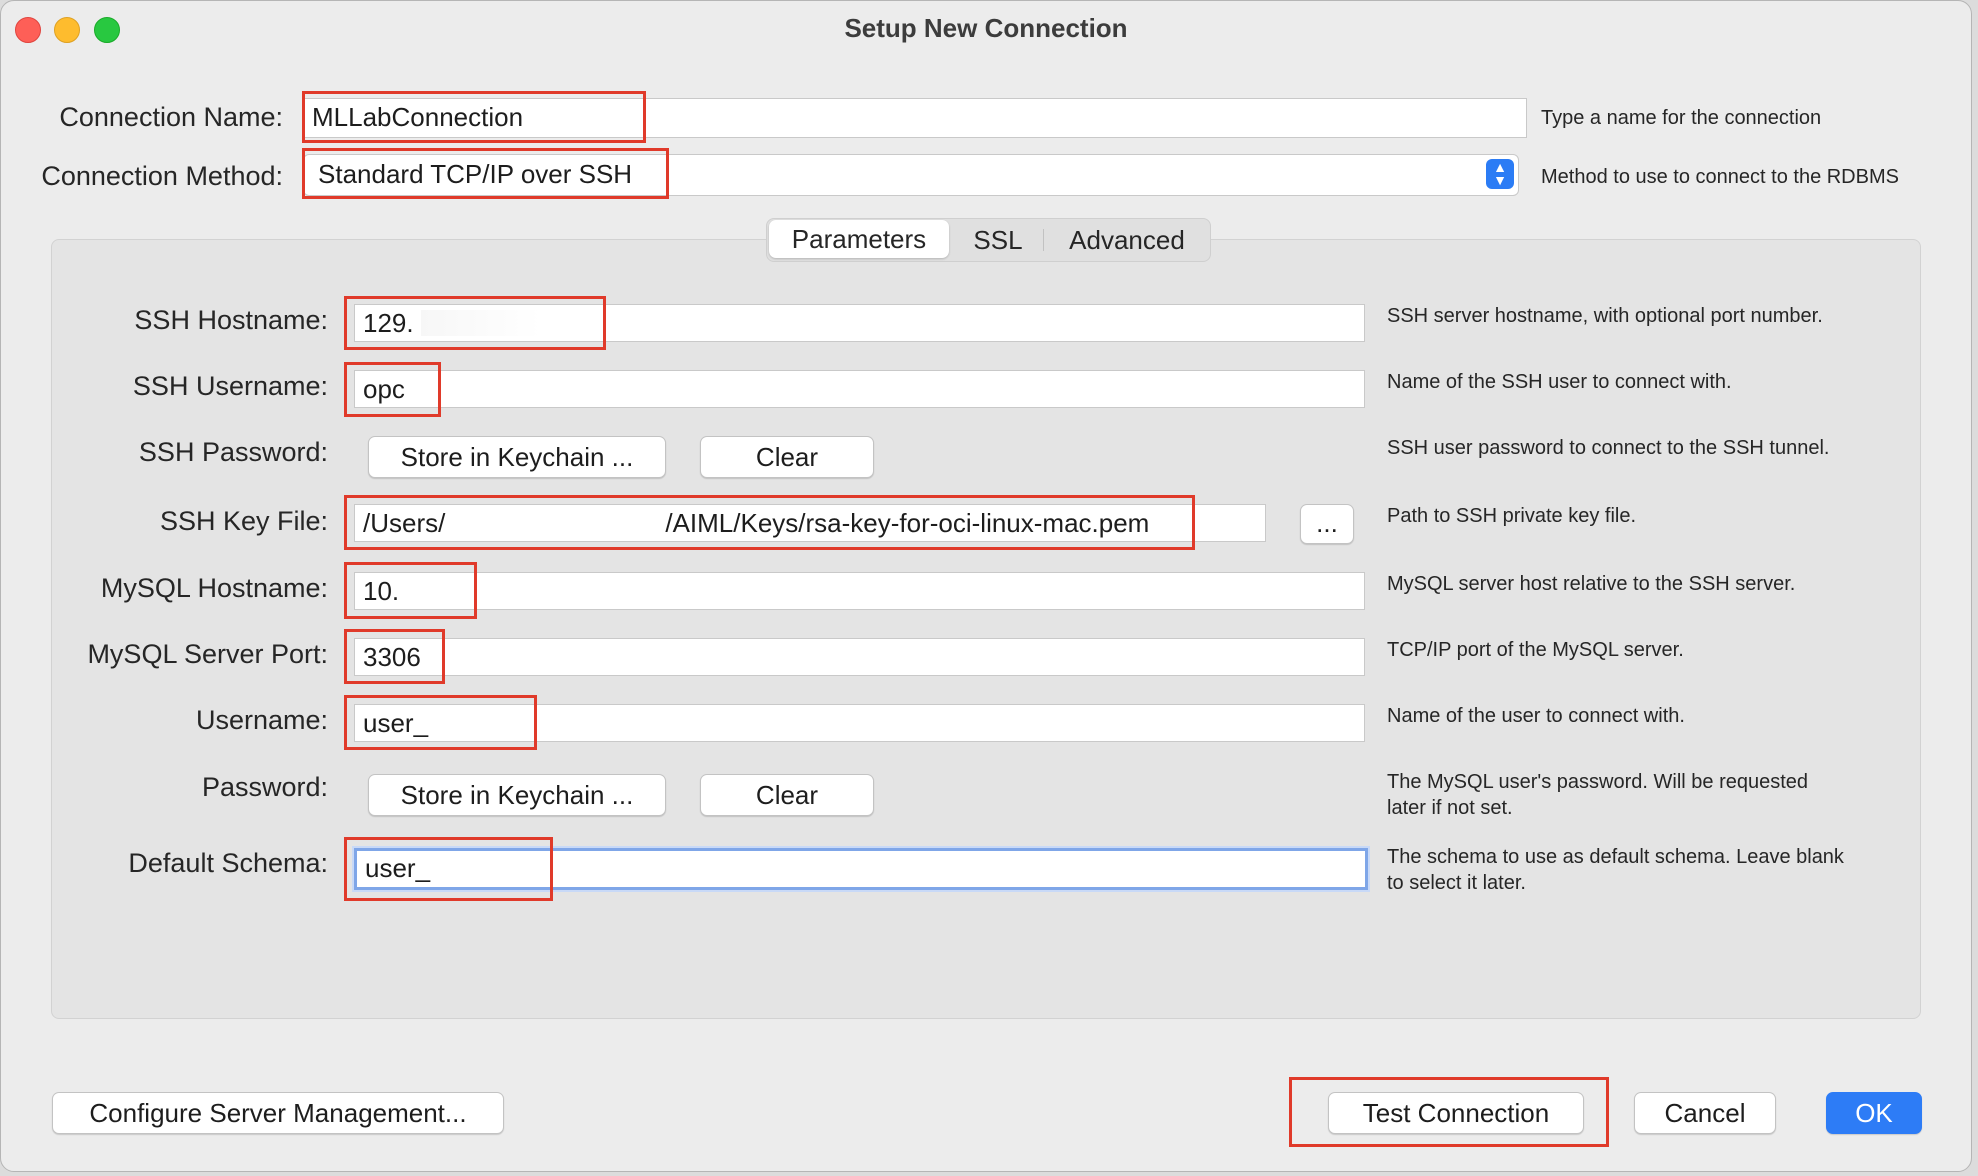 This screenshot has height=1176, width=1978. I want to click on connection-name-input: MLLabConnection, so click(915, 118).